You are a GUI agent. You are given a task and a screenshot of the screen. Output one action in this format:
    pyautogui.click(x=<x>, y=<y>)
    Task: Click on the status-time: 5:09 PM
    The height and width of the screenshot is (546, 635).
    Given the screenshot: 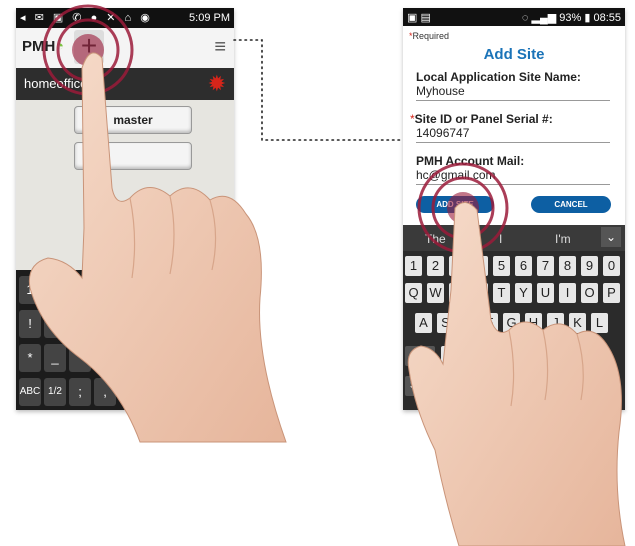 What is the action you would take?
    pyautogui.click(x=209, y=18)
    